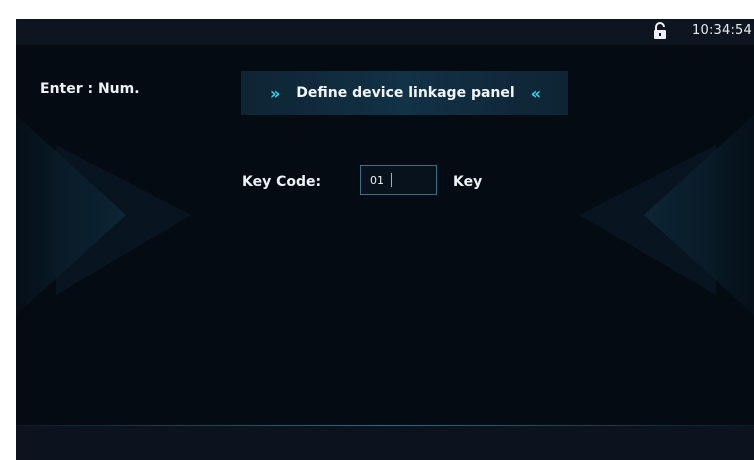 This screenshot has height=460, width=754. I want to click on double-chevron-left-icon: «, so click(535, 93).